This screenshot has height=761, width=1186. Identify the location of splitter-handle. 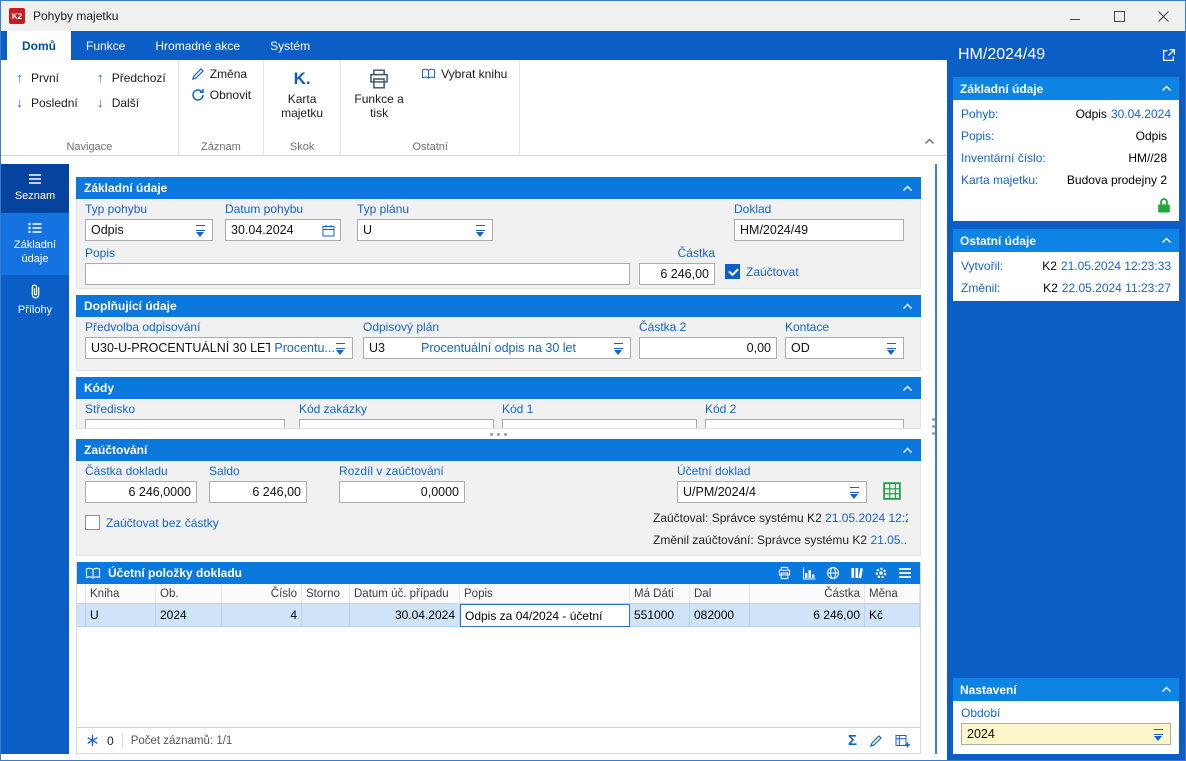
(933, 426).